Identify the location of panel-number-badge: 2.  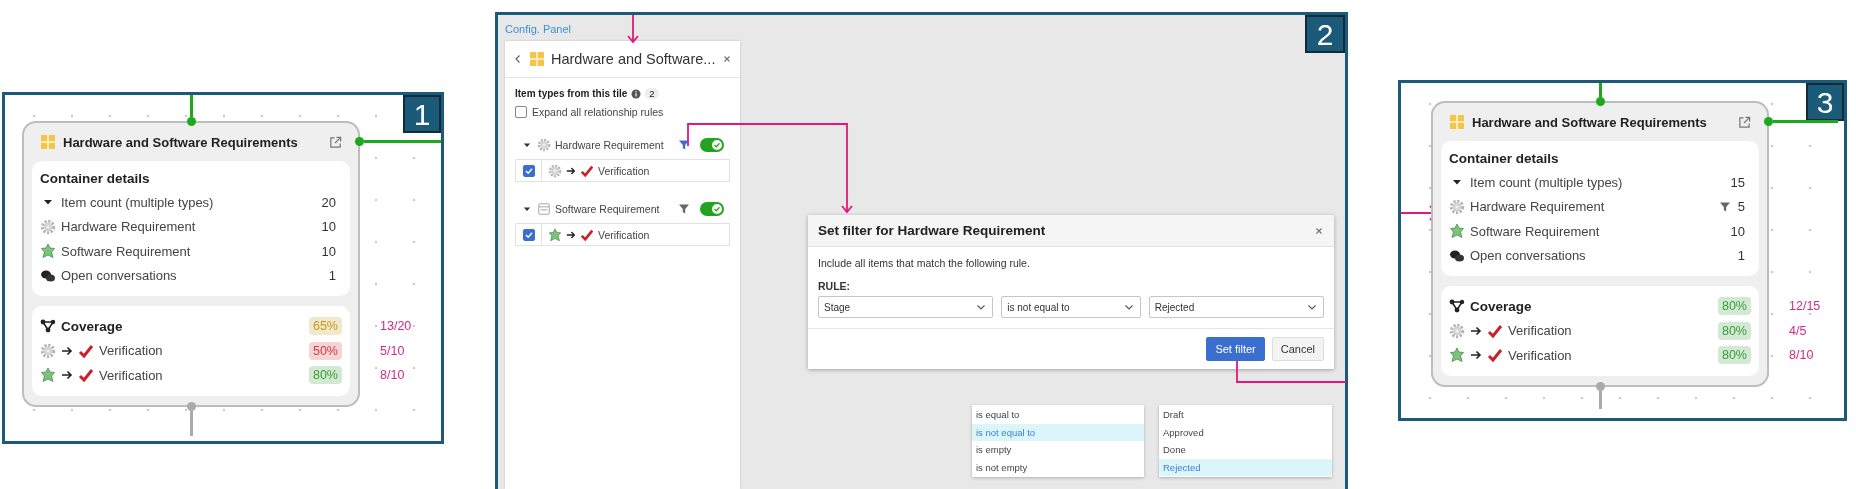
(1325, 34).